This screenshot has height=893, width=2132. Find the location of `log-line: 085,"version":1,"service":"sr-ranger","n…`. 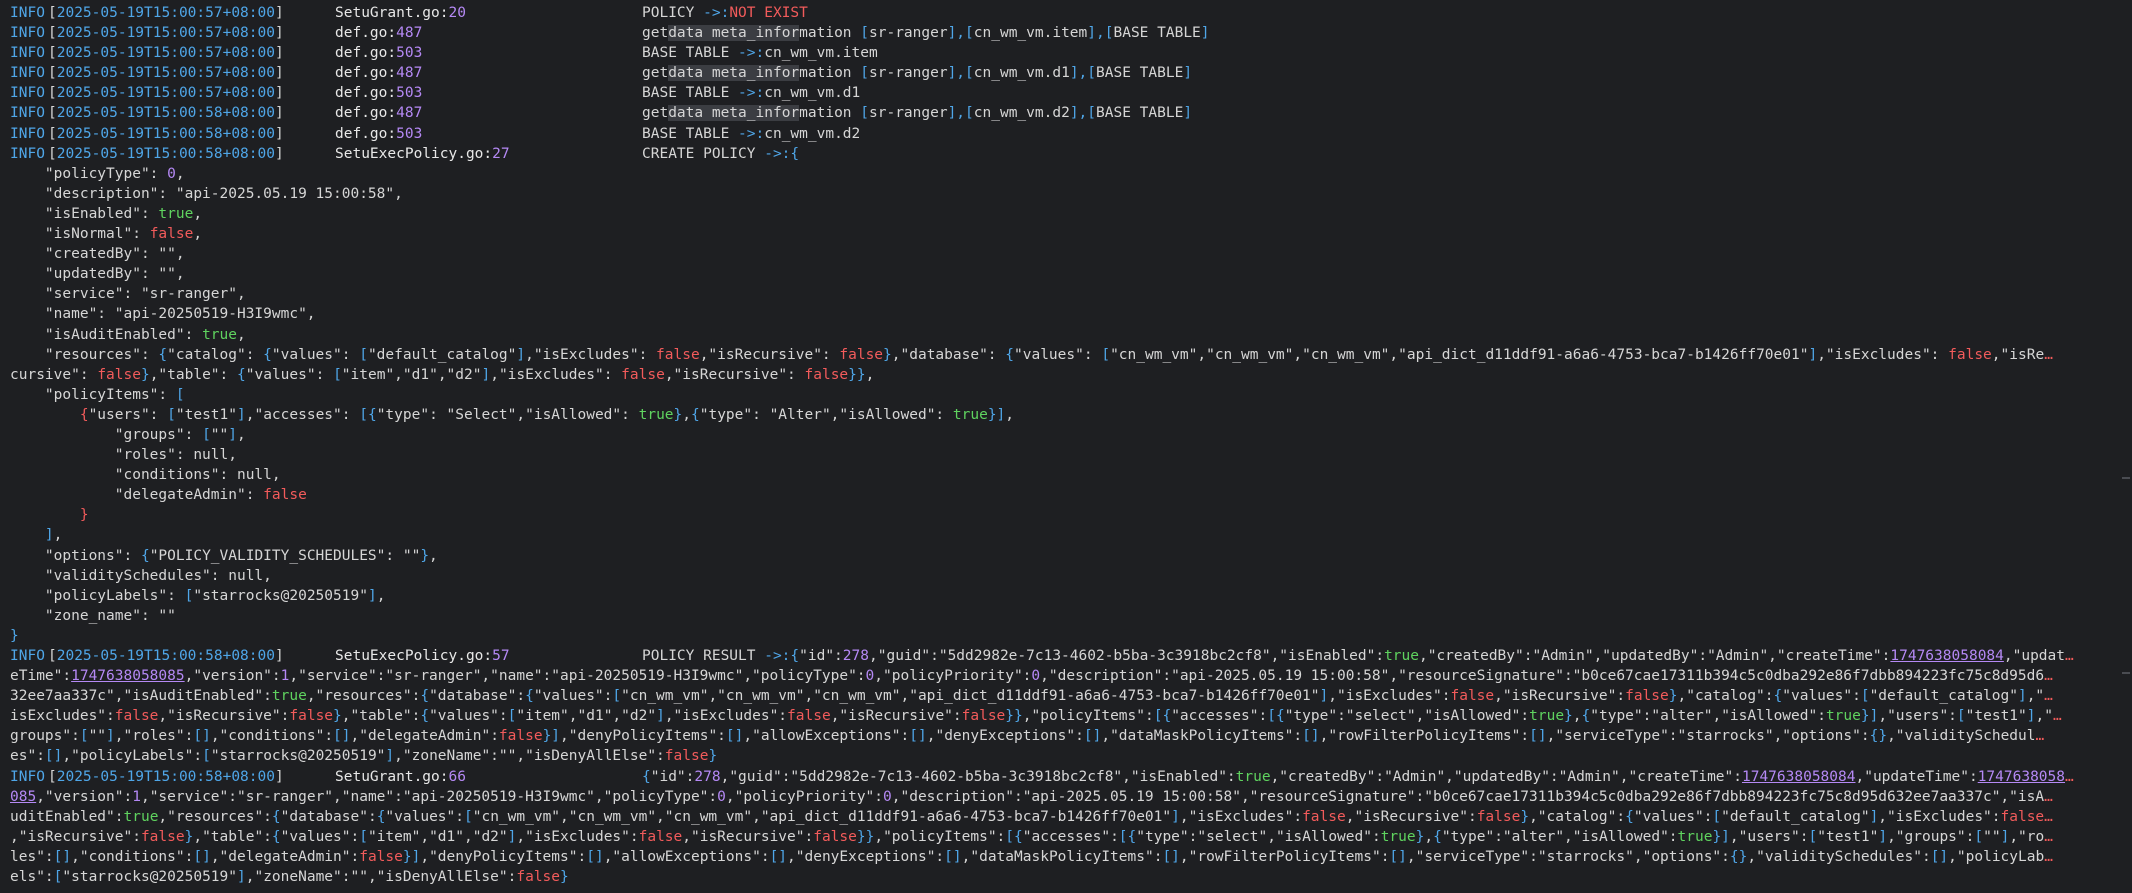

log-line: 085,"version":1,"service":"sr-ranger","n… is located at coordinates (1031, 796).